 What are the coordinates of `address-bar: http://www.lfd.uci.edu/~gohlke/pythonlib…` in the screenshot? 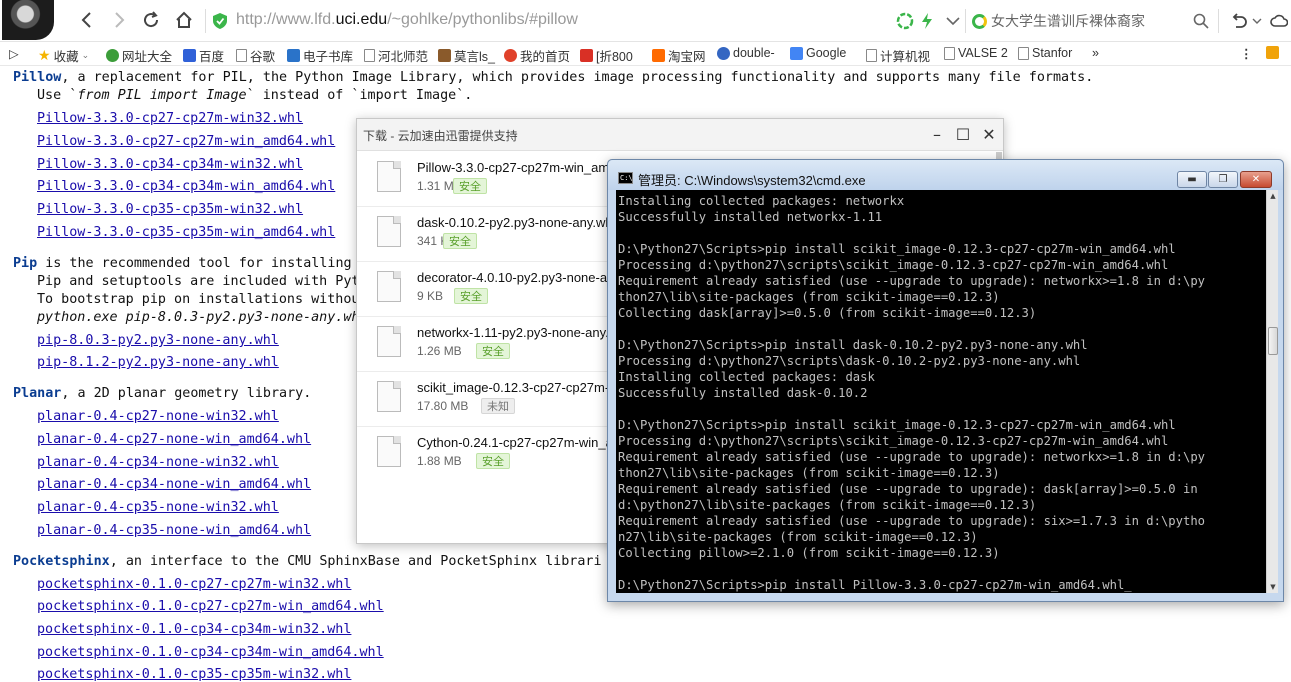 It's located at (407, 20).